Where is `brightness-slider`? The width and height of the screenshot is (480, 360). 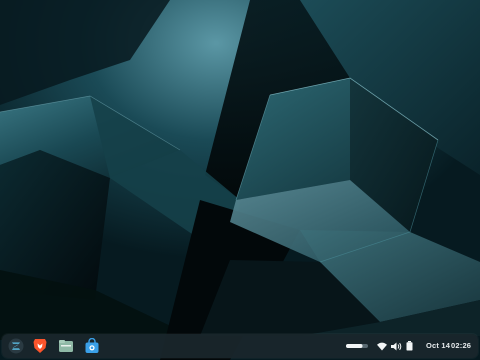
brightness-slider is located at coordinates (357, 346).